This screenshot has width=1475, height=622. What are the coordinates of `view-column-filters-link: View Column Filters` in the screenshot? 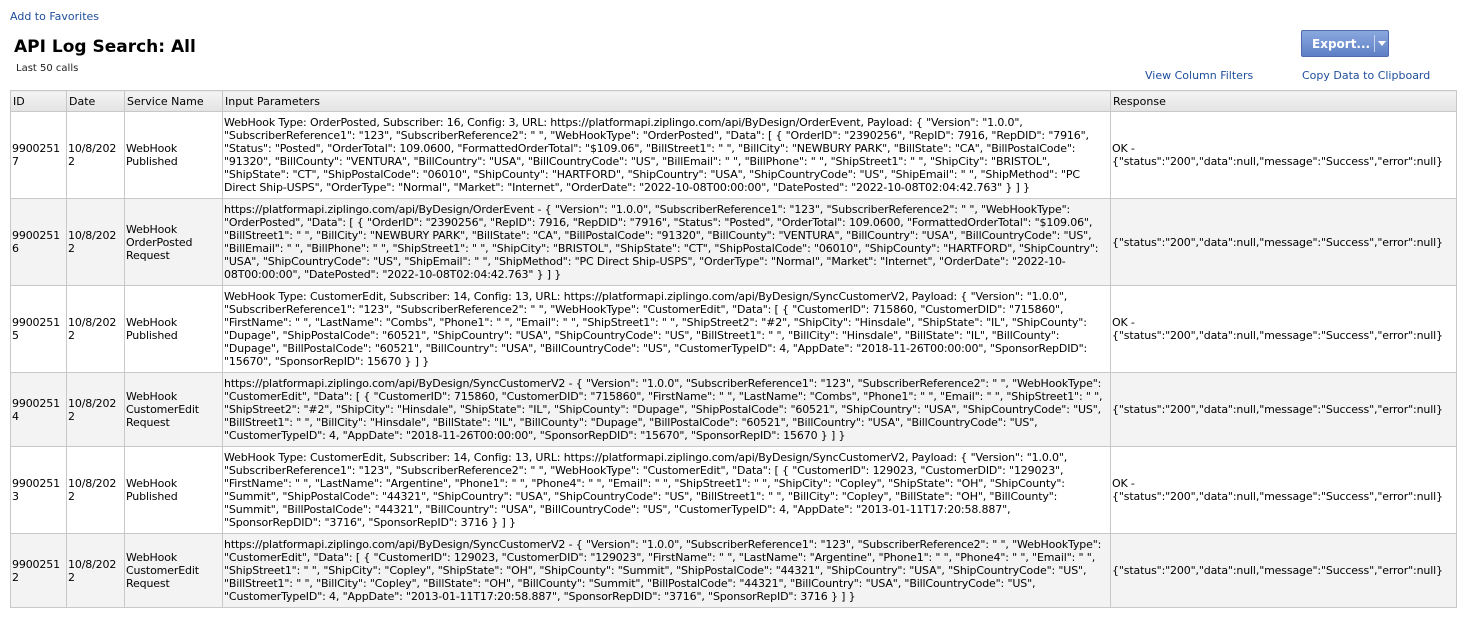 It's located at (1199, 75).